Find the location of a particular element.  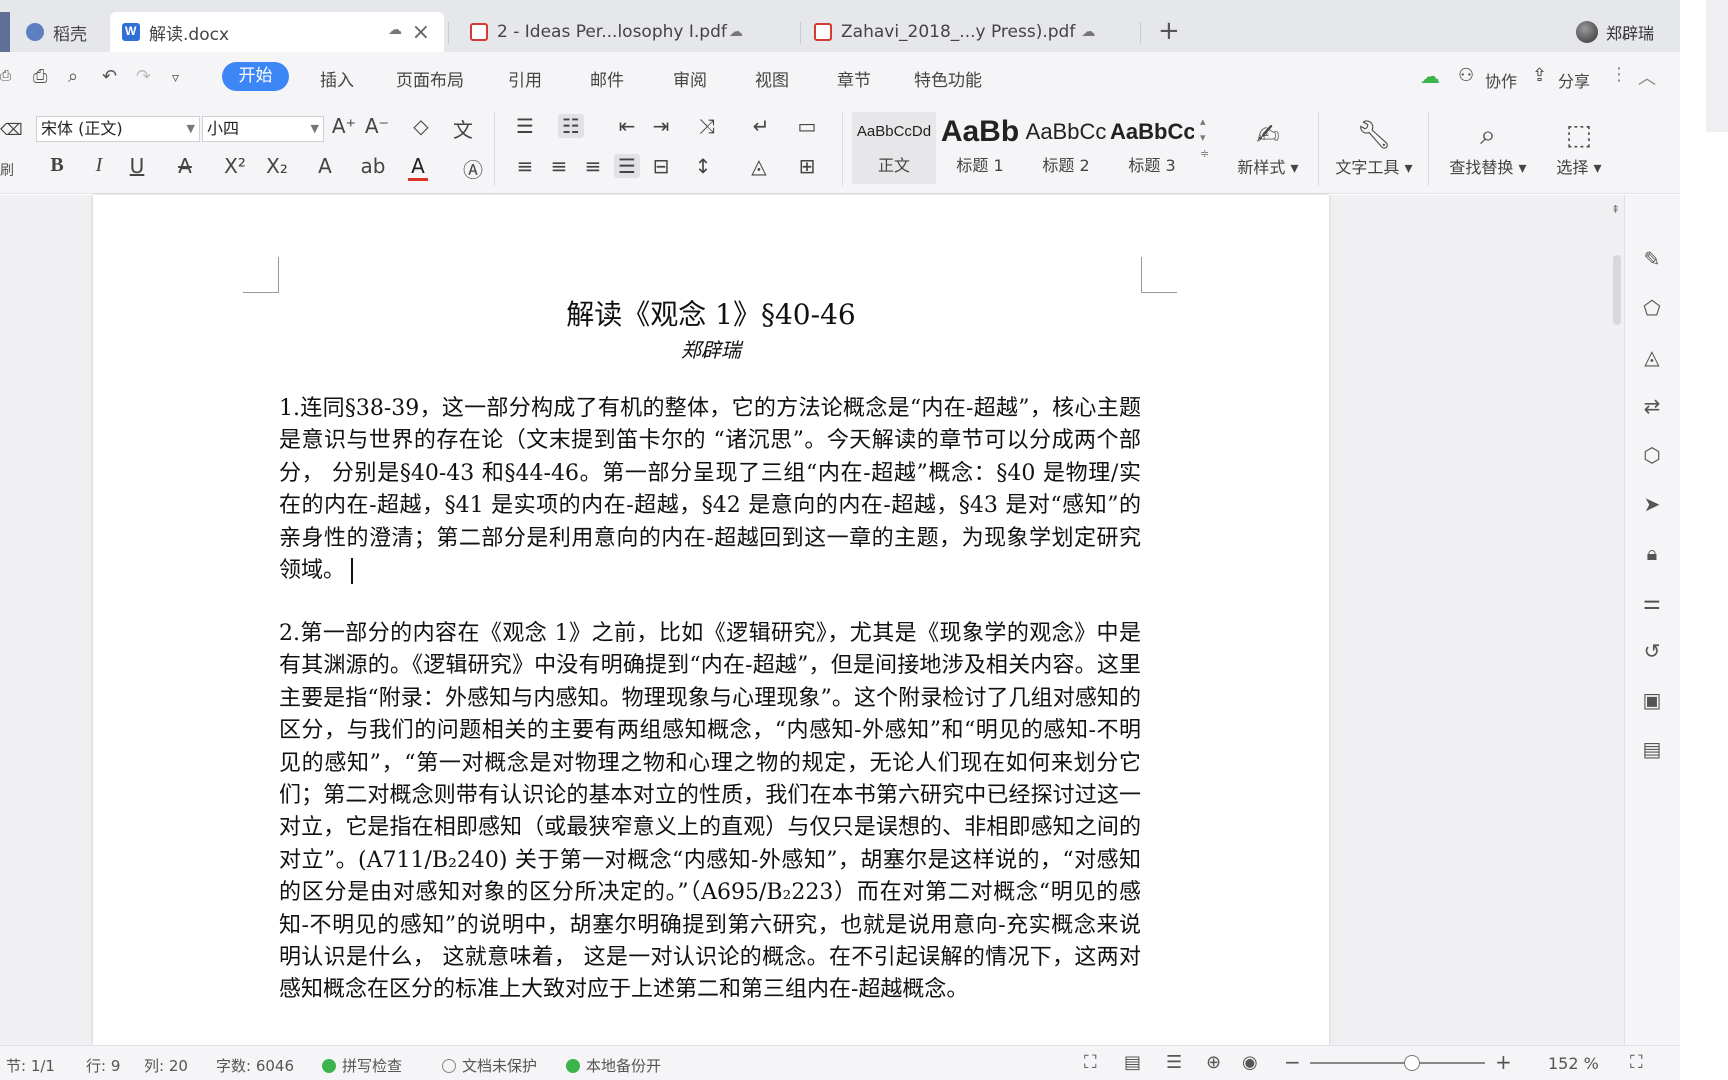

char-border-icon: Ⓐ is located at coordinates (473, 168).